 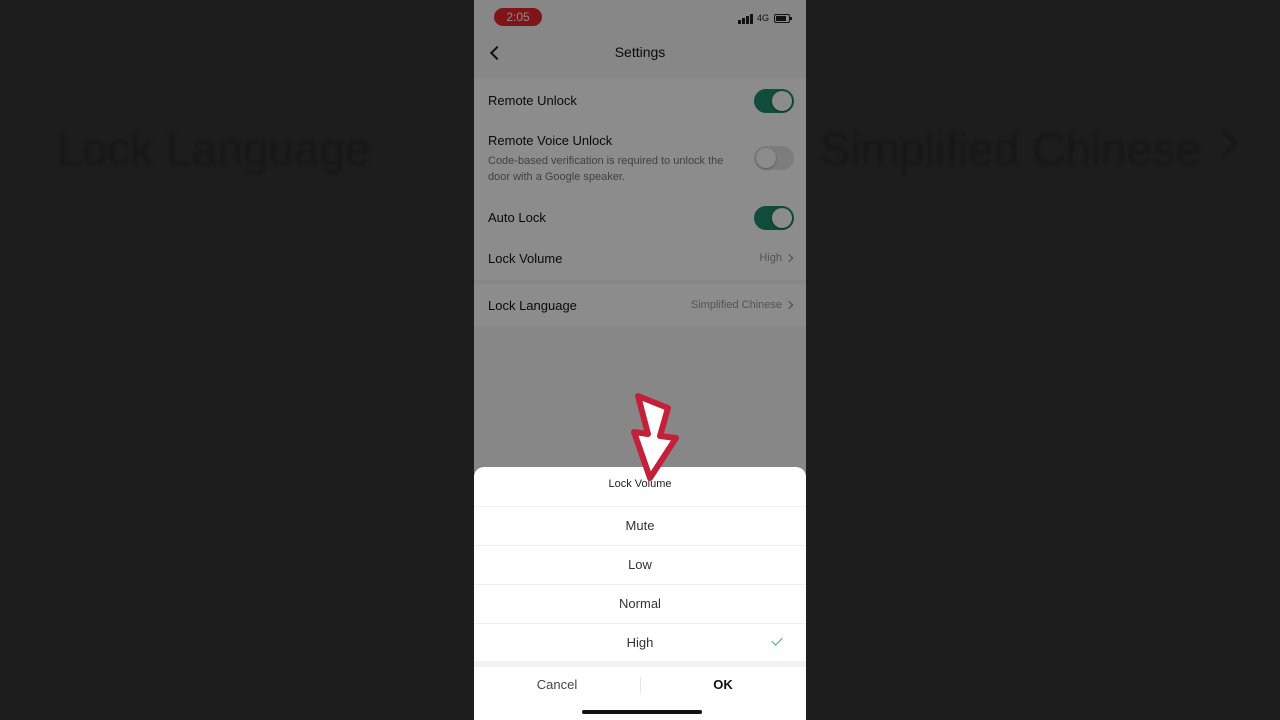 What do you see at coordinates (1010, 149) in the screenshot?
I see `background-right-text: Simplified Chinese` at bounding box center [1010, 149].